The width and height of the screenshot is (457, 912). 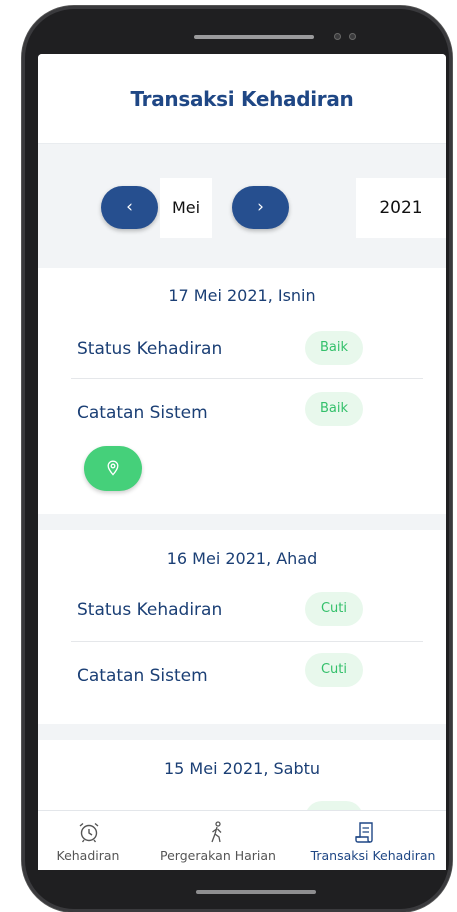 What do you see at coordinates (334, 348) in the screenshot?
I see `status-badge: Baik` at bounding box center [334, 348].